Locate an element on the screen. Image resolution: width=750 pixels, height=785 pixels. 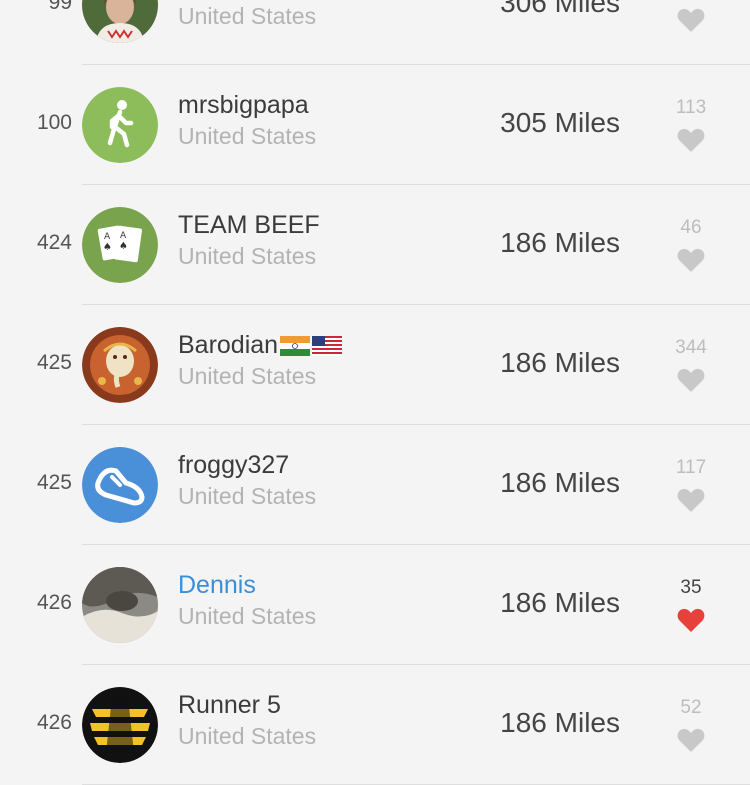
distance: 306 Miles is located at coordinates (560, 9).